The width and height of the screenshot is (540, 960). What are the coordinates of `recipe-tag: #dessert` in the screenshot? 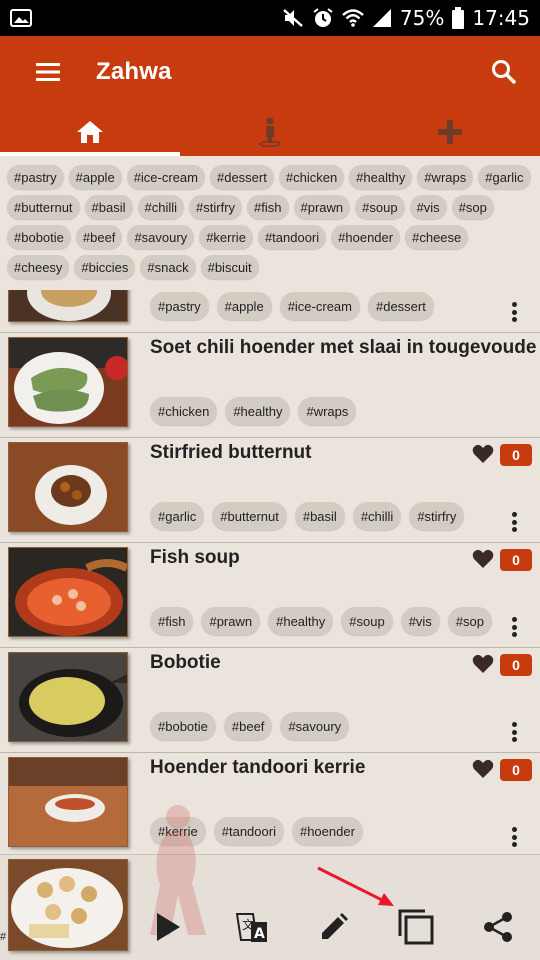 It's located at (400, 306).